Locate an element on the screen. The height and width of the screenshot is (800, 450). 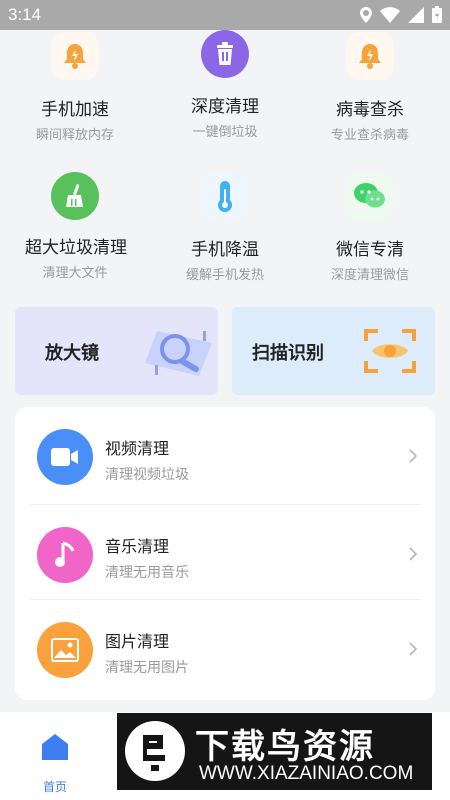
list-item-subtitle: 清理视频垃圾 is located at coordinates (147, 475).